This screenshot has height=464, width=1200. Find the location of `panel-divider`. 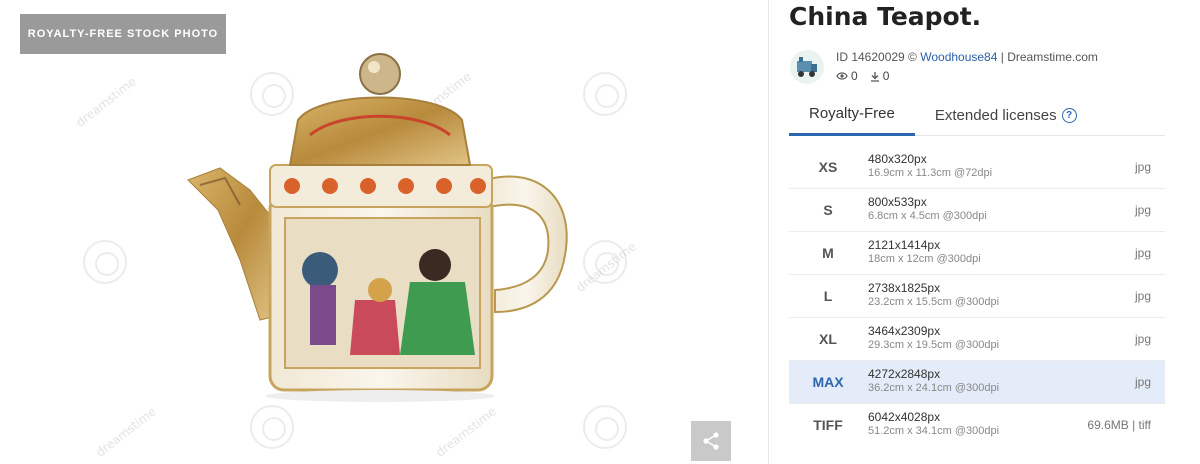

panel-divider is located at coordinates (768, 232).